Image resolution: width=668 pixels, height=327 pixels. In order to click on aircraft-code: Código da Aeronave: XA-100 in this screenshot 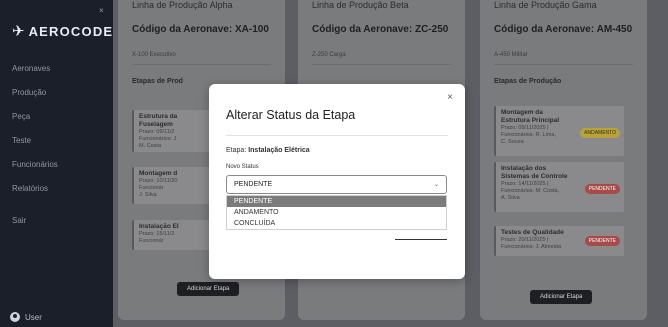, I will do `click(200, 29)`.